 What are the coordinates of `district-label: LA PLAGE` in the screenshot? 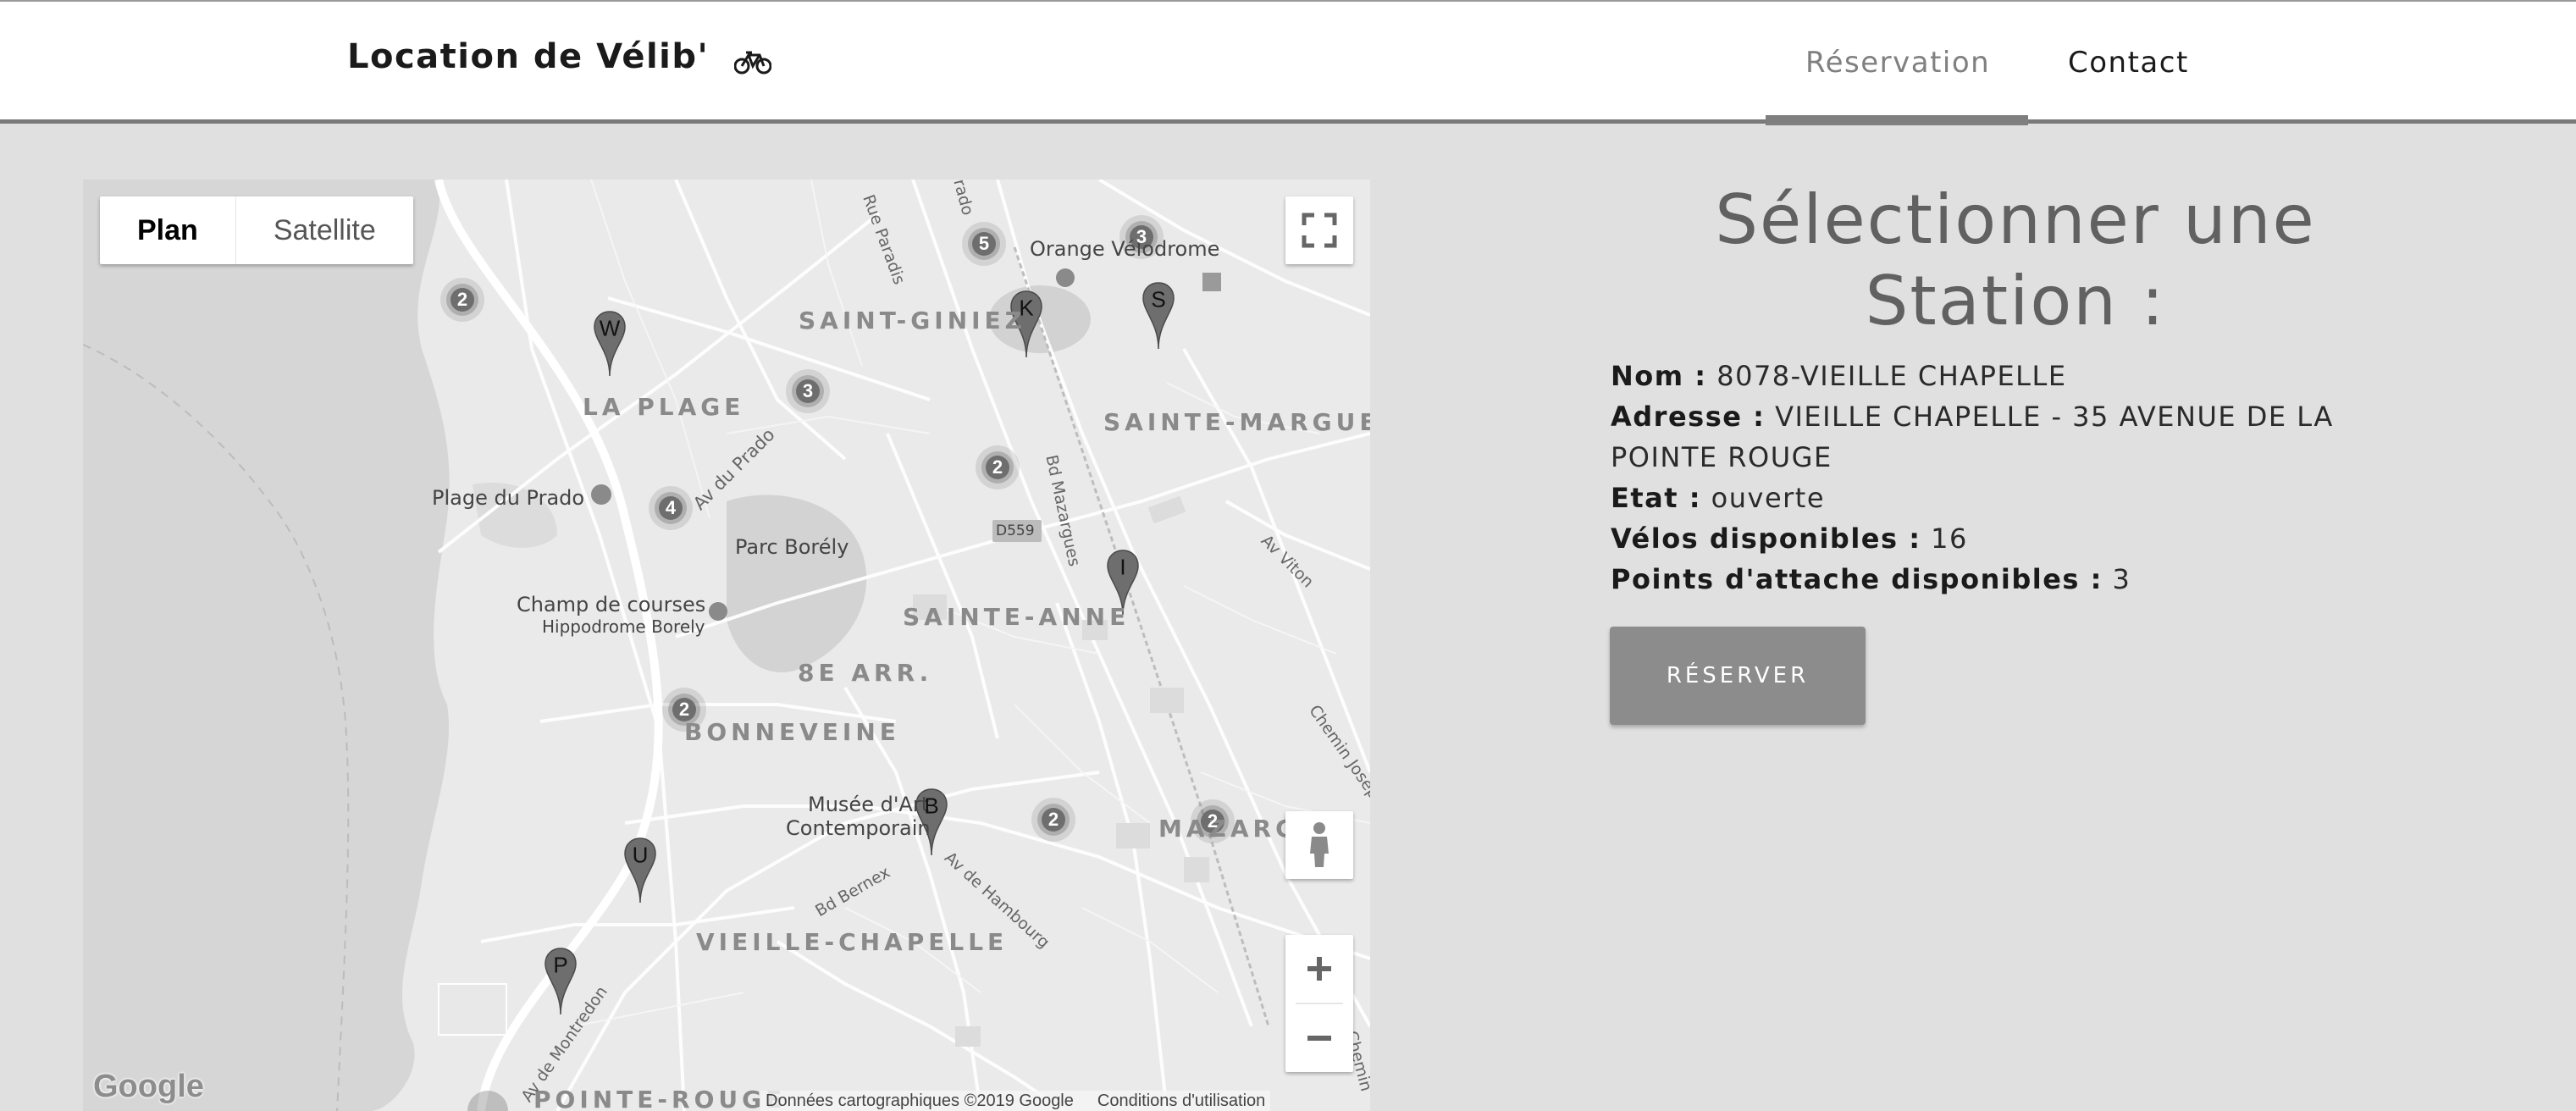 It's located at (664, 407).